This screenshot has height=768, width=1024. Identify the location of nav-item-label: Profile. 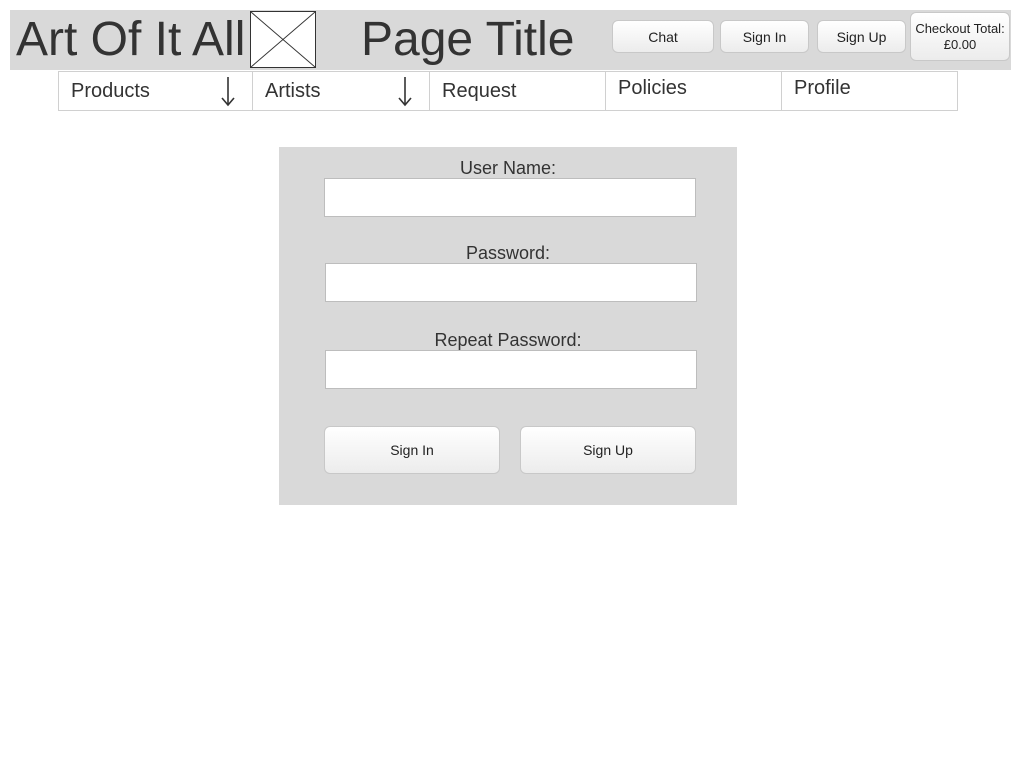
(822, 88).